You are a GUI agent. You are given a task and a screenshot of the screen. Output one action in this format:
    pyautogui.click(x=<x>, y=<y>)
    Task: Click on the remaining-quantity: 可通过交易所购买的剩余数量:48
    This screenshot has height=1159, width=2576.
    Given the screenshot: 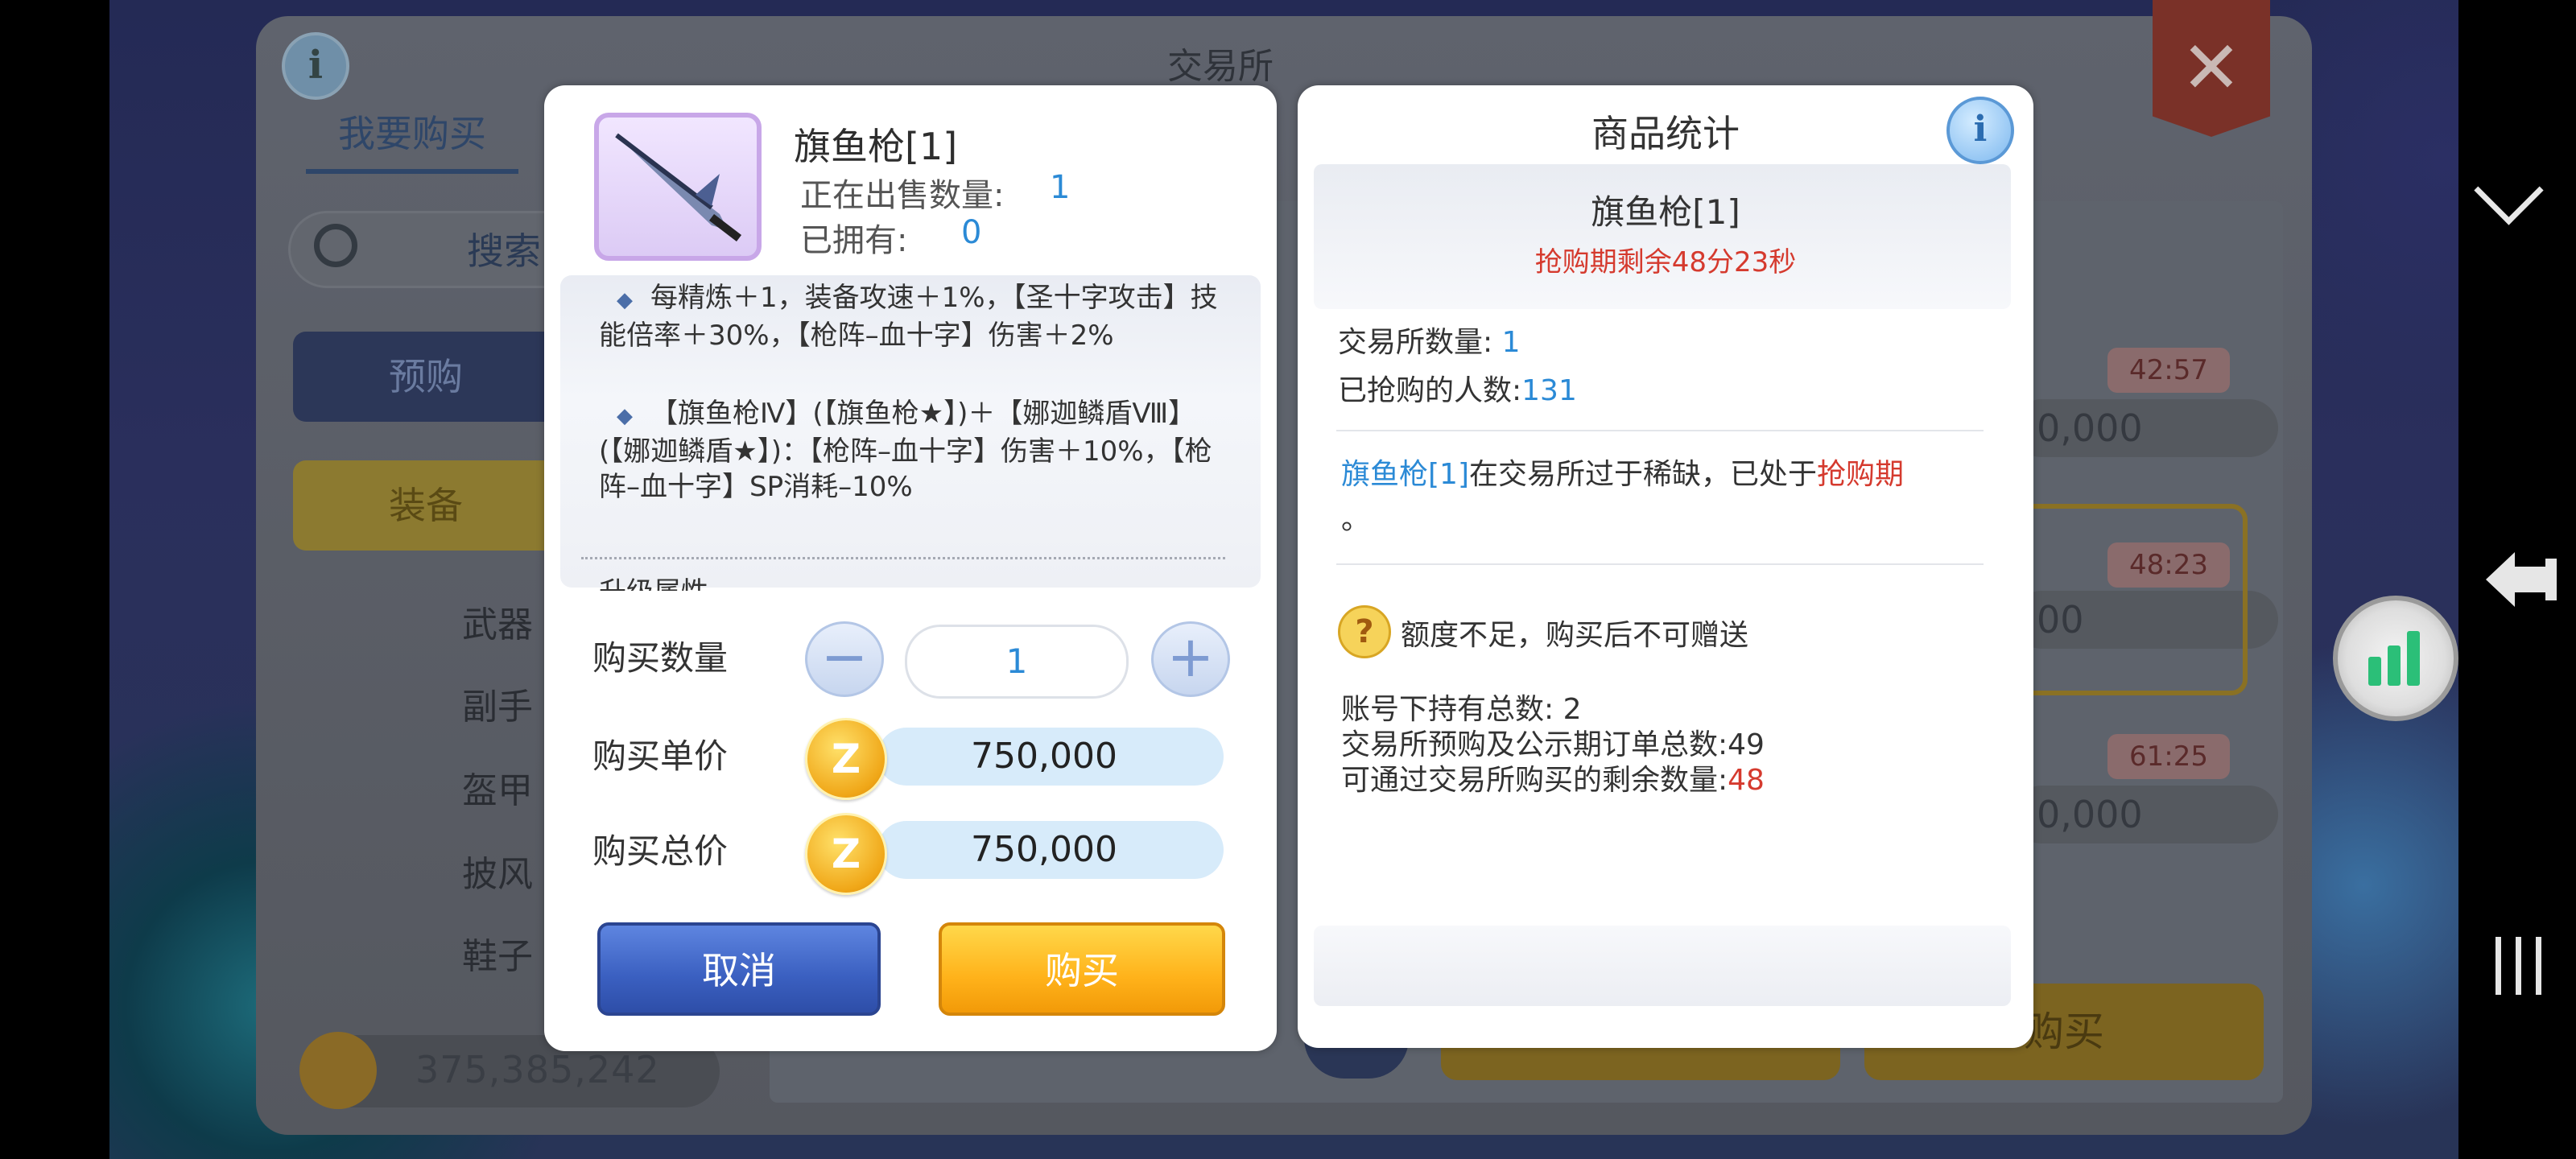 What is the action you would take?
    pyautogui.click(x=1553, y=780)
    